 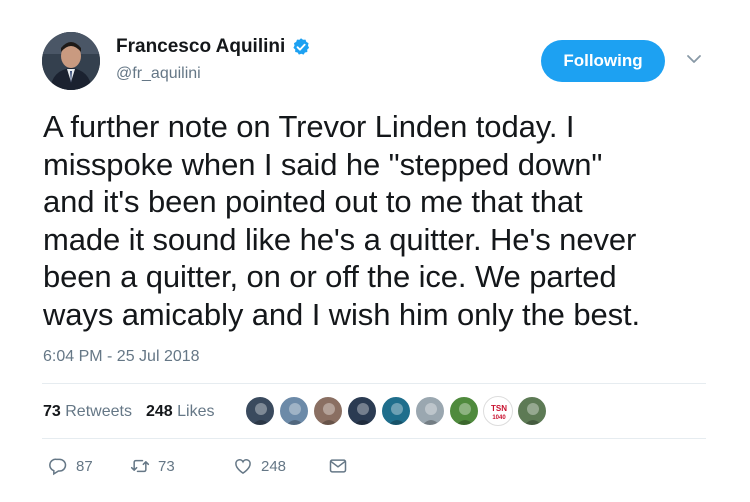 I want to click on heart-icon, so click(x=243, y=466).